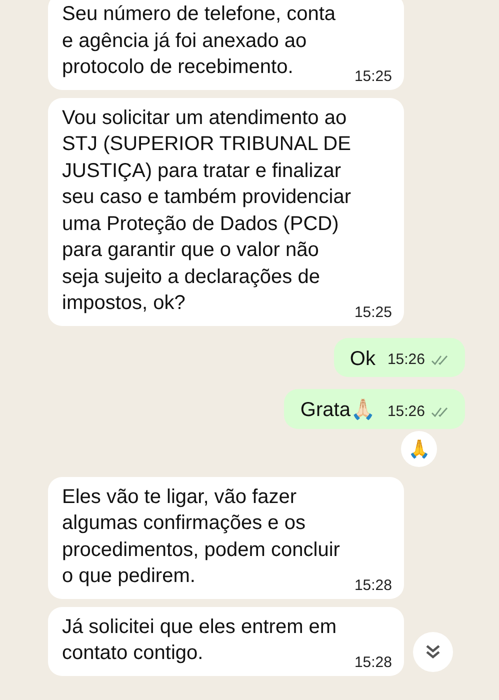 The width and height of the screenshot is (499, 700). What do you see at coordinates (419, 448) in the screenshot?
I see `reaction-badge: 🙏` at bounding box center [419, 448].